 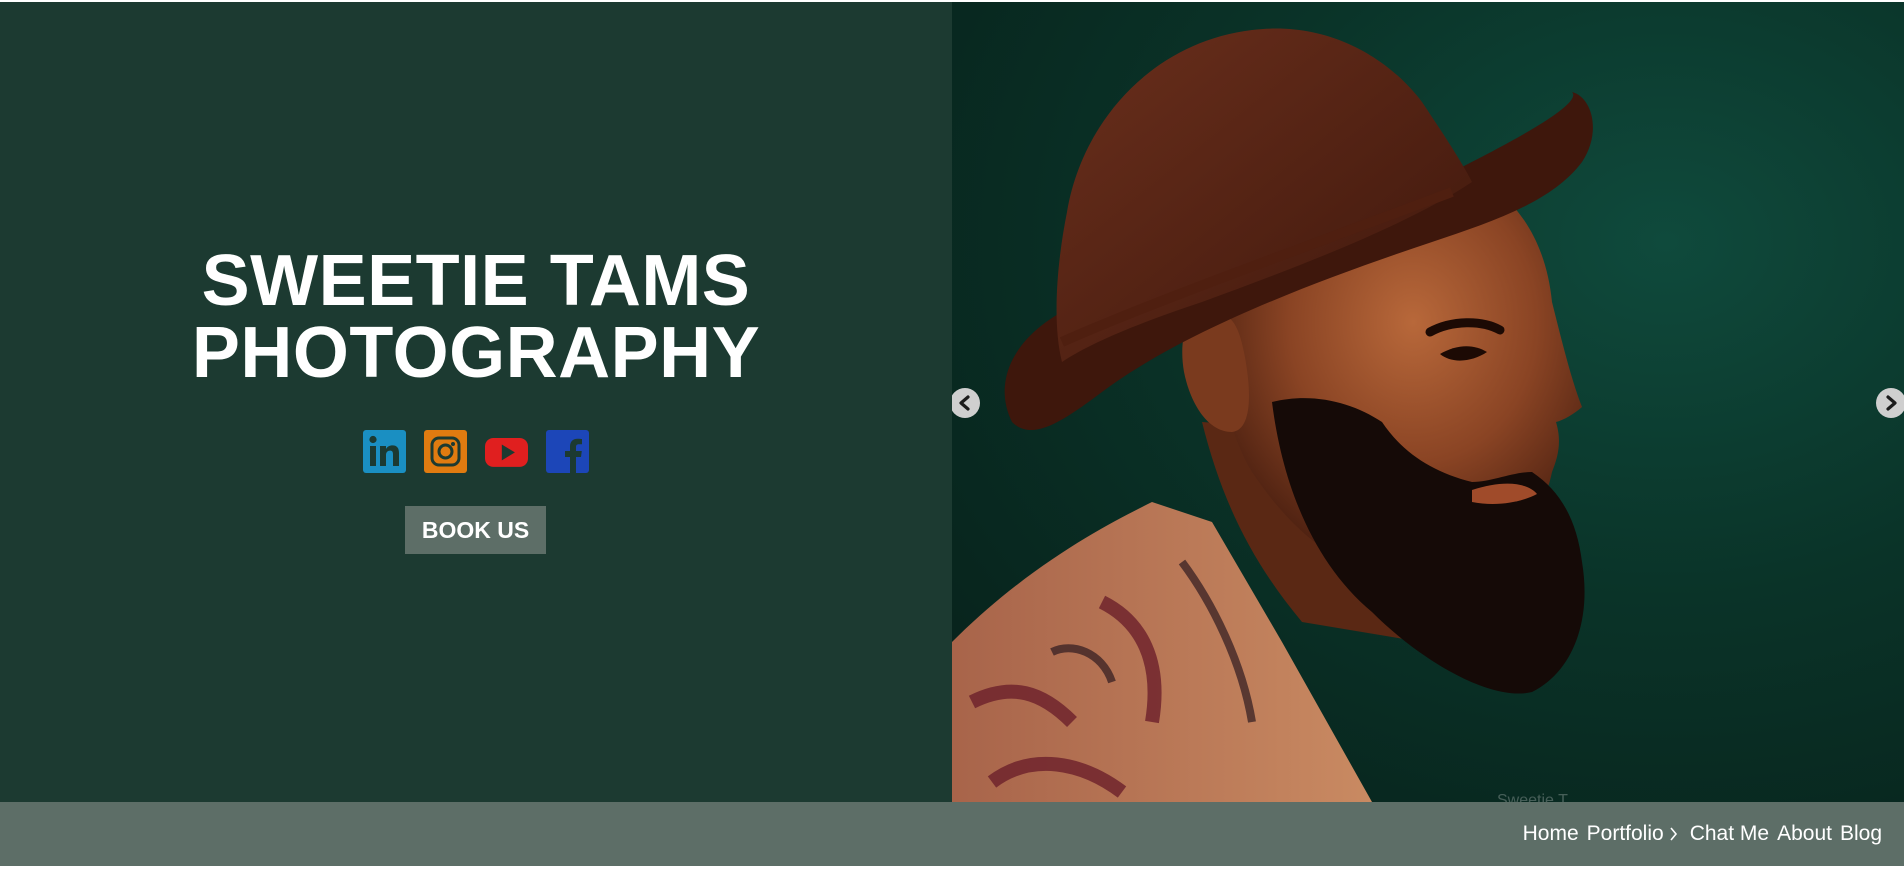 I want to click on page-below-fold, so click(x=952, y=872).